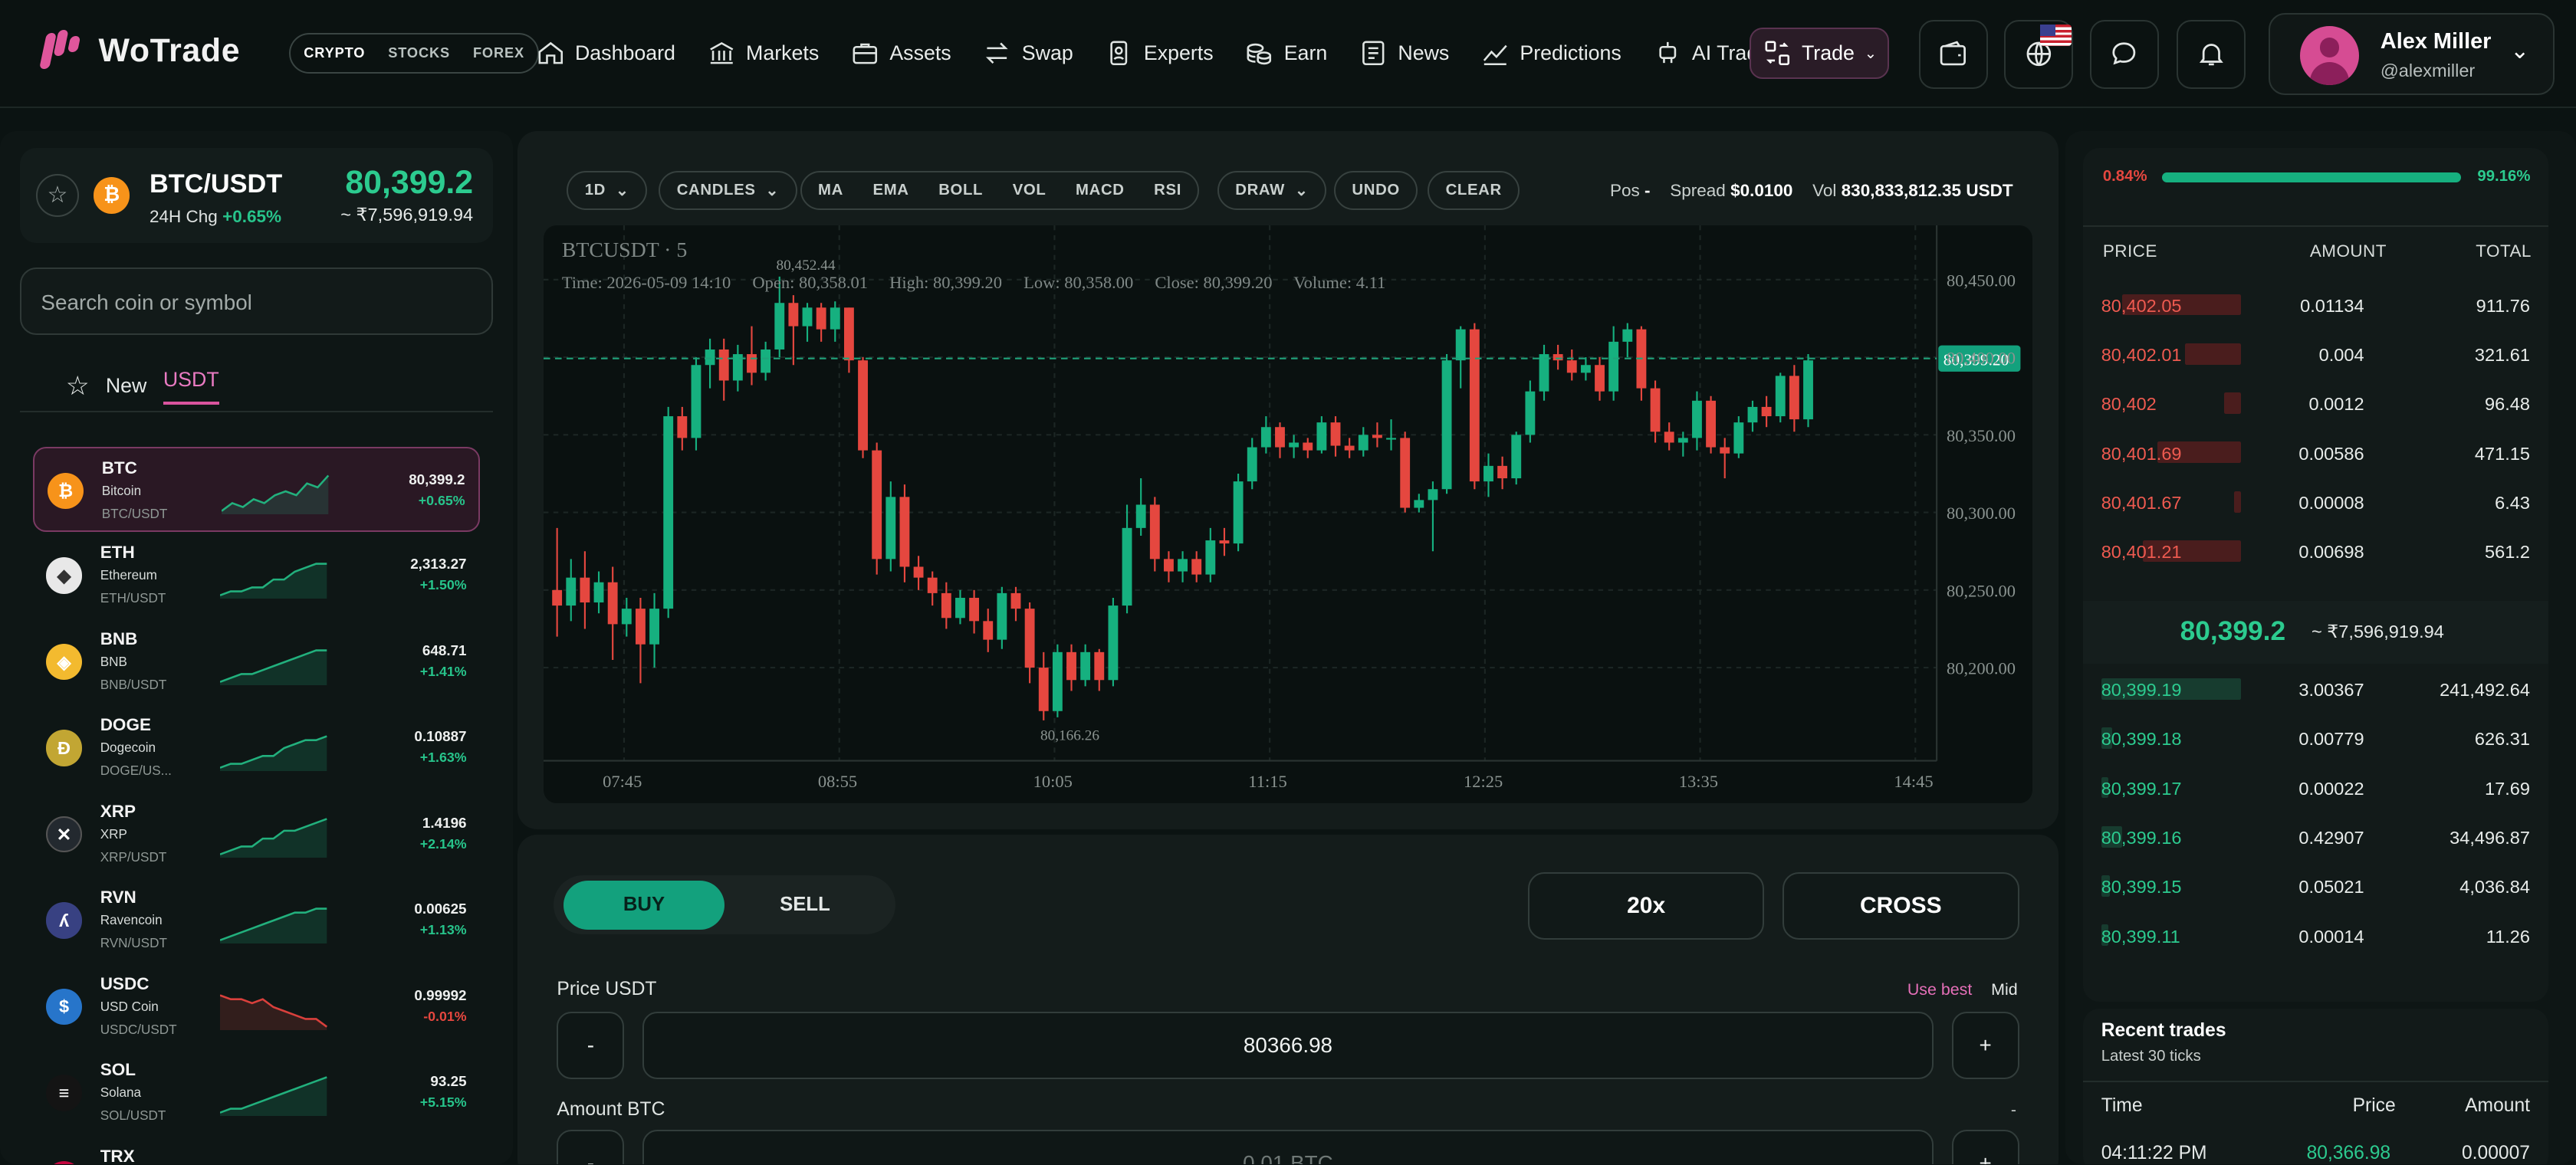 The image size is (2576, 1165). What do you see at coordinates (1167, 190) in the screenshot?
I see `indicator-rsi: RSI` at bounding box center [1167, 190].